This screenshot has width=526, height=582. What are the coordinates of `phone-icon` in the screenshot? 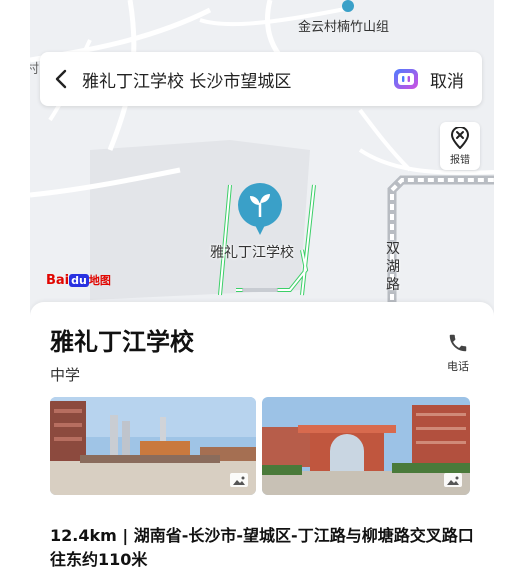 It's located at (458, 343).